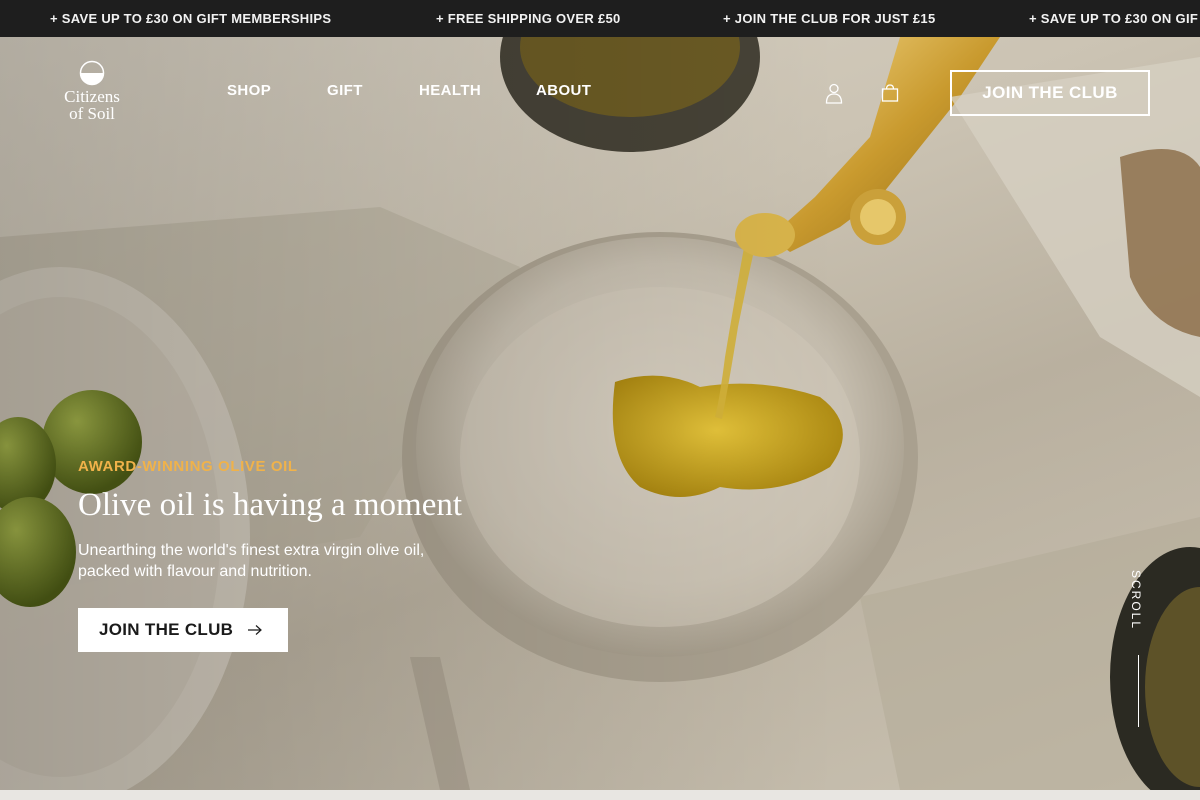 The width and height of the screenshot is (1200, 800). I want to click on page-bottom-strip, so click(600, 795).